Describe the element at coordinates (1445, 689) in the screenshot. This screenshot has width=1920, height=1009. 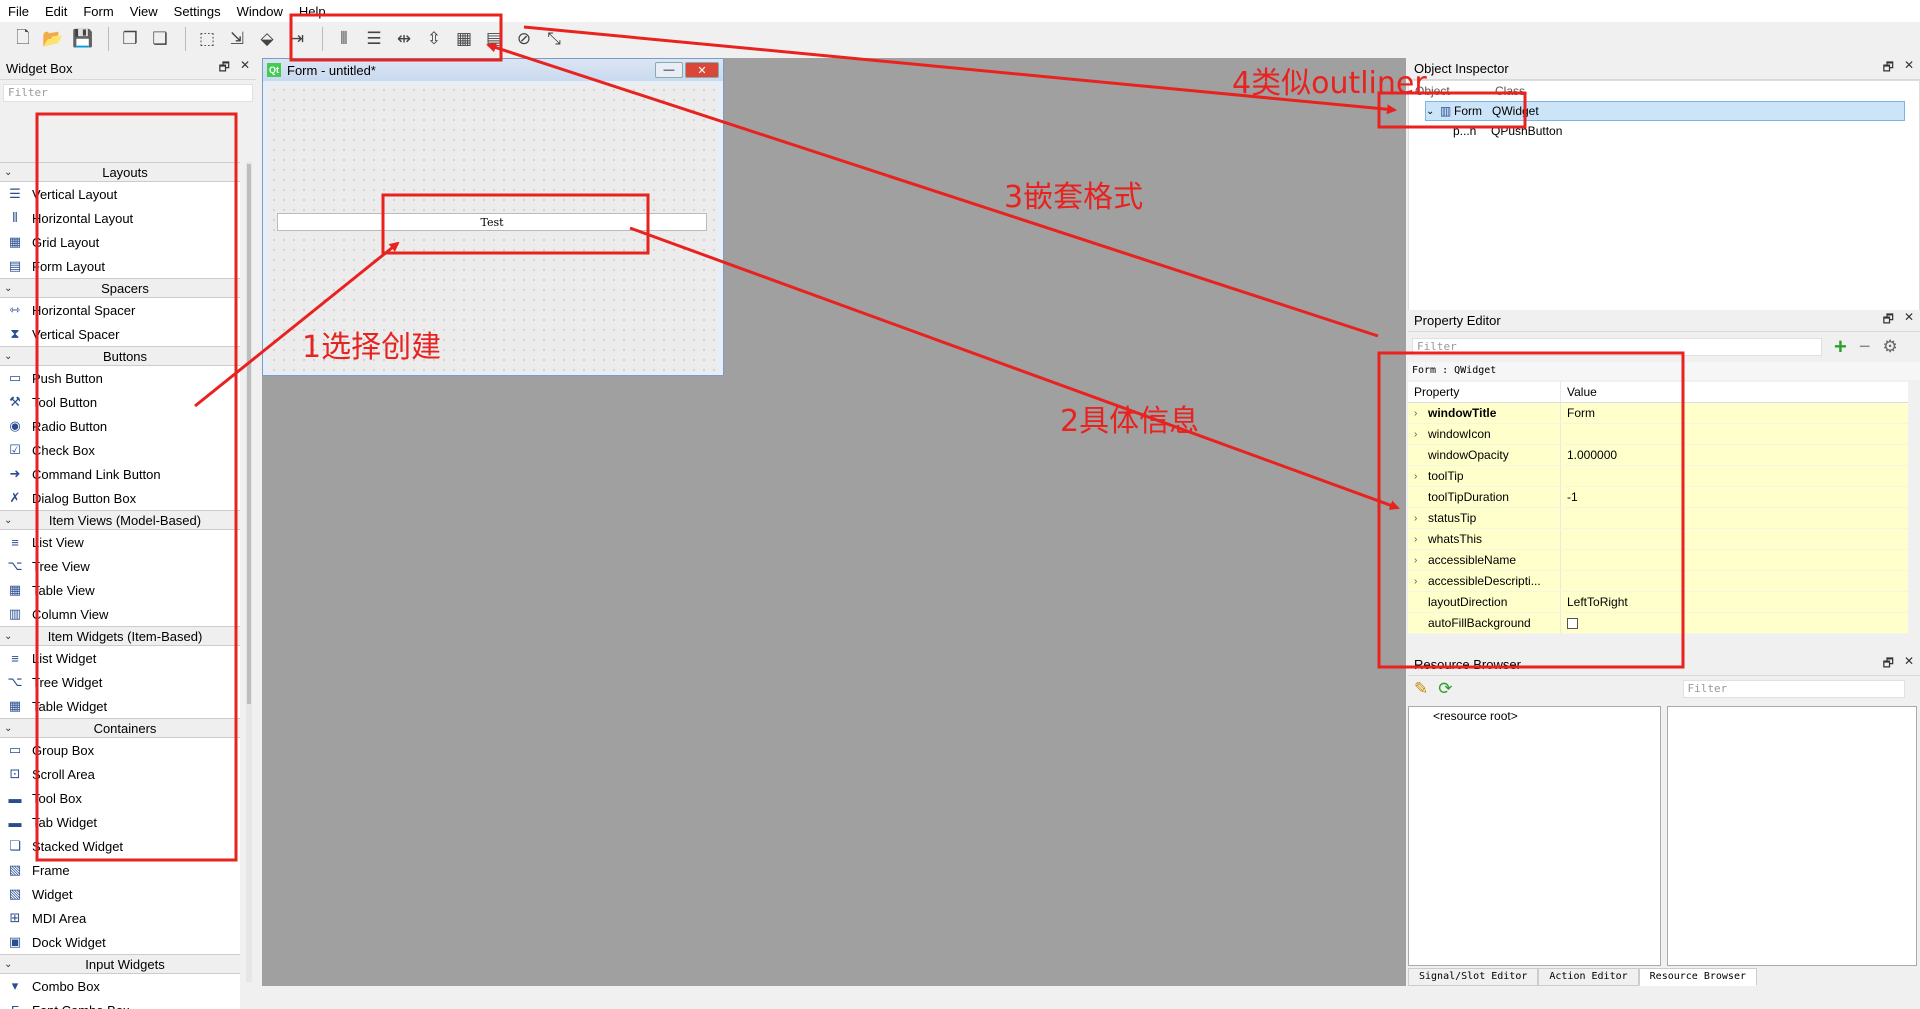
I see `reload-icon: ⟳` at that location.